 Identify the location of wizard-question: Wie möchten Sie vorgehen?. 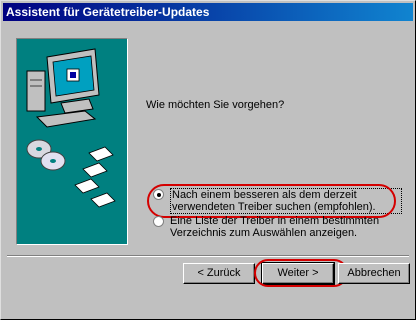
(215, 105).